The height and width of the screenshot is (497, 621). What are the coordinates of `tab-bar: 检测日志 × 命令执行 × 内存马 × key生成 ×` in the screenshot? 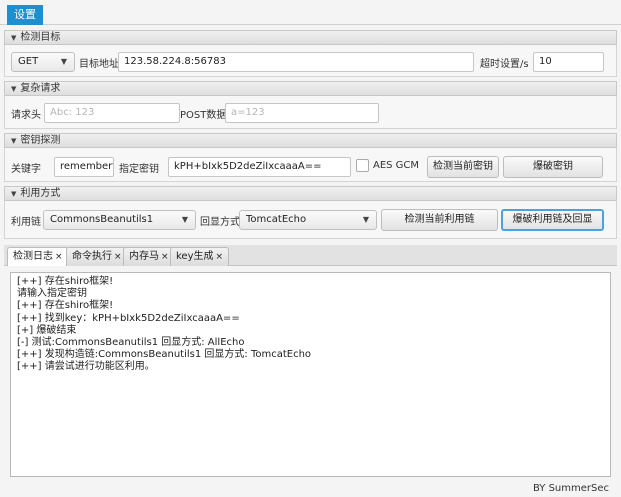 It's located at (310, 255).